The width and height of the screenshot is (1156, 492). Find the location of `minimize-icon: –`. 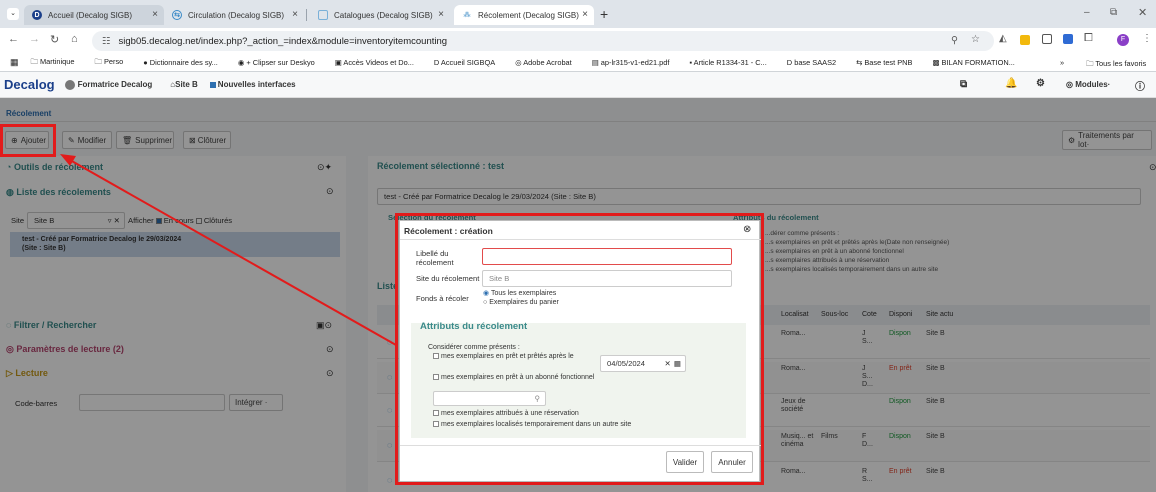

minimize-icon: – is located at coordinates (1087, 12).